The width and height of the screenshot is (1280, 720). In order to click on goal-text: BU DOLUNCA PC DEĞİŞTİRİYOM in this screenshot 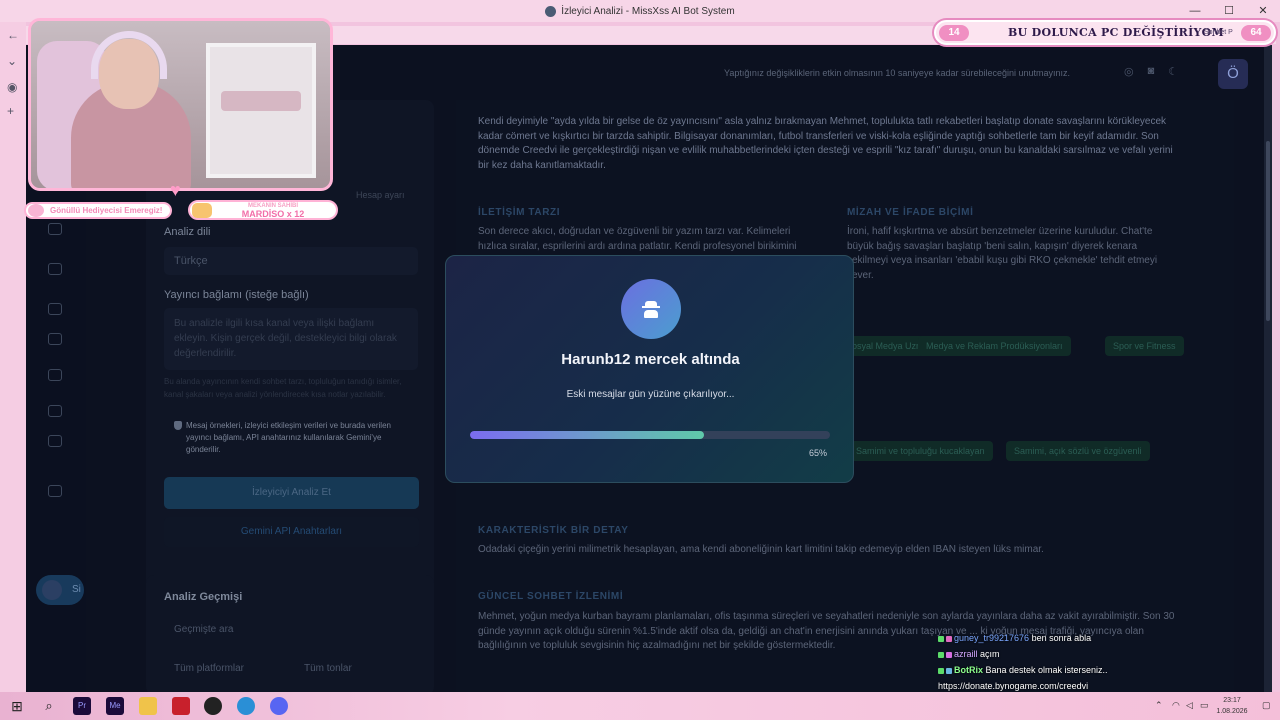, I will do `click(1116, 32)`.